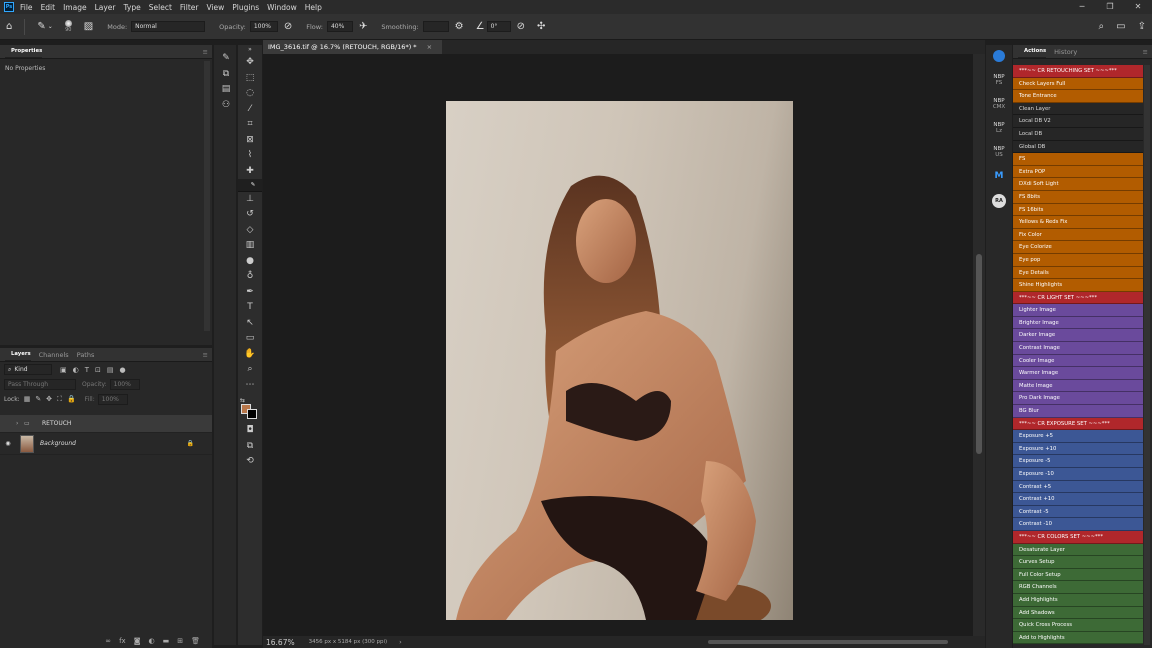 The image size is (1152, 648). Describe the element at coordinates (1078, 121) in the screenshot. I see `action-item: Local DB V2` at that location.